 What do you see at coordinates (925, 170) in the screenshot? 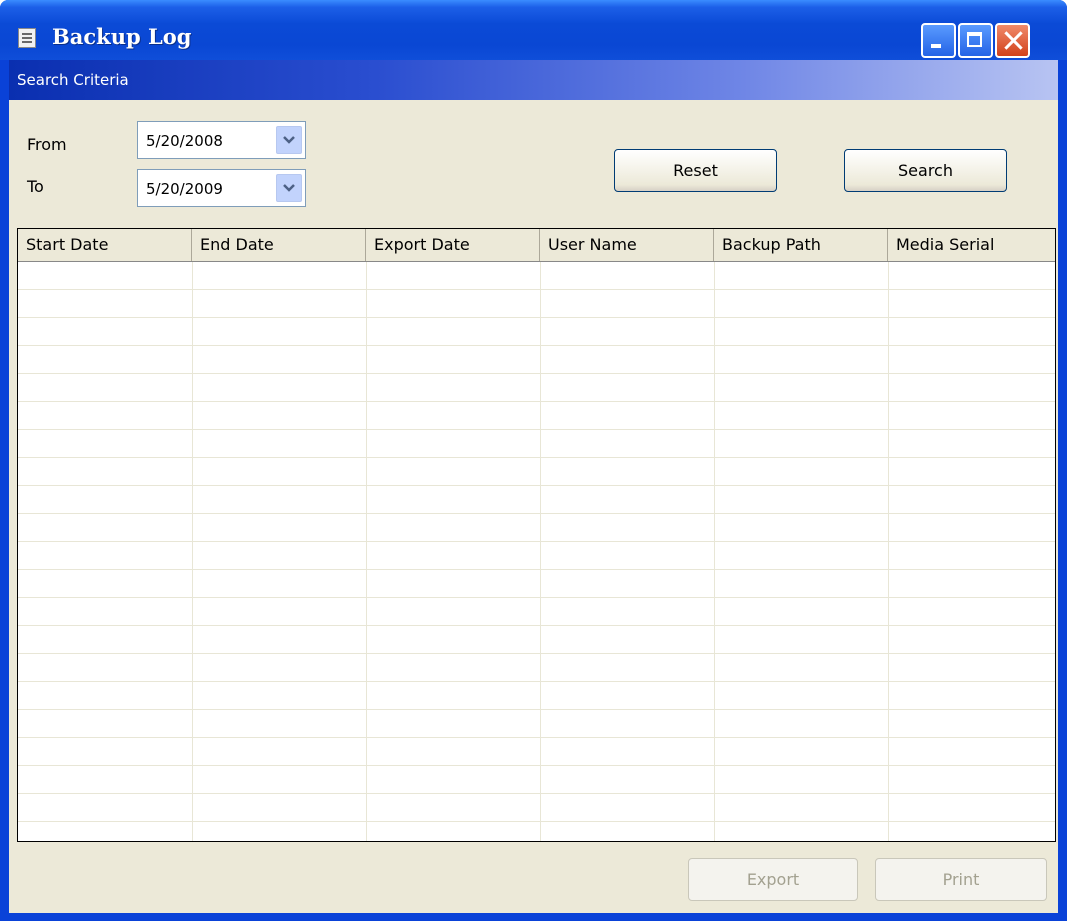
I see `search-button: Search` at bounding box center [925, 170].